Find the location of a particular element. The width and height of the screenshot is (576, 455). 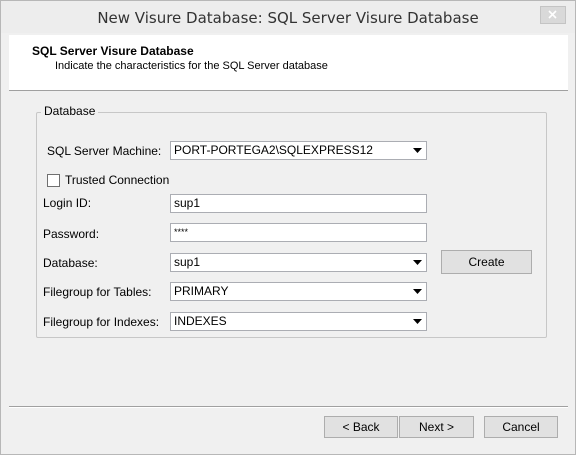

filegroup-tables-label: Filegroup for Tables: is located at coordinates (97, 292).